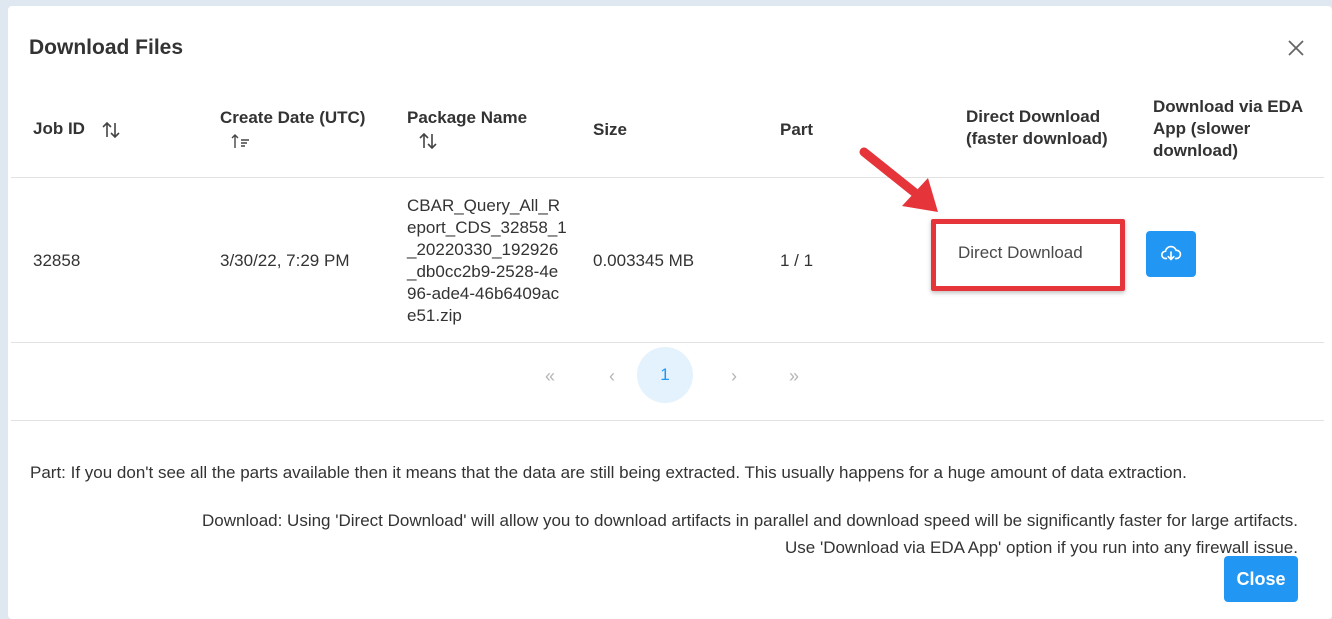 This screenshot has height=619, width=1332. Describe the element at coordinates (667, 177) in the screenshot. I see `header-divider` at that location.